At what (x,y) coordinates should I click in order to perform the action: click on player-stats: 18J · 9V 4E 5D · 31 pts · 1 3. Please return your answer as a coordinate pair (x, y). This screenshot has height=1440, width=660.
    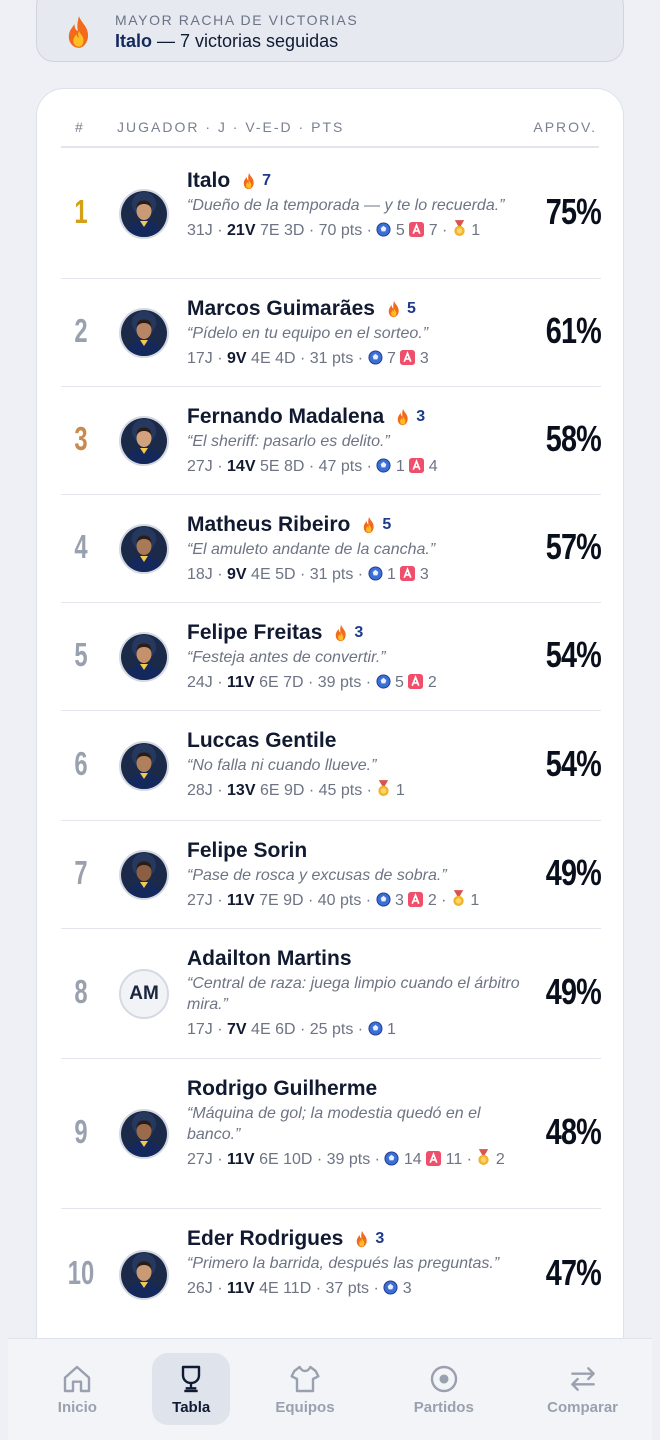
    Looking at the image, I should click on (308, 574).